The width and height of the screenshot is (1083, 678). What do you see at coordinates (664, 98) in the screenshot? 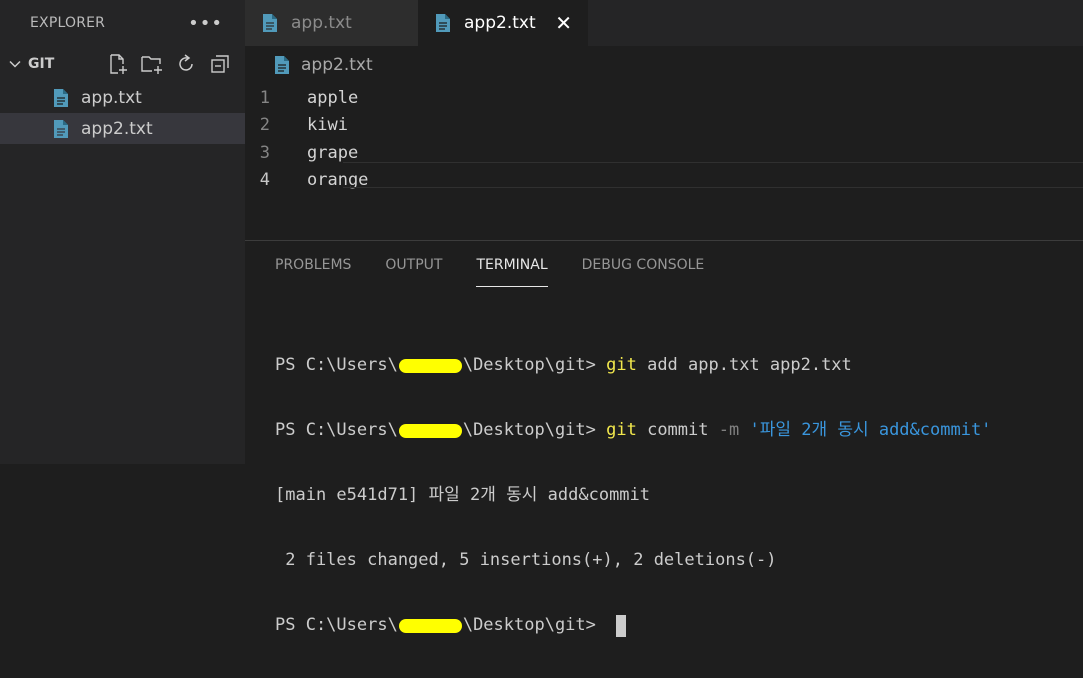
I see `code-line: 1 apple` at bounding box center [664, 98].